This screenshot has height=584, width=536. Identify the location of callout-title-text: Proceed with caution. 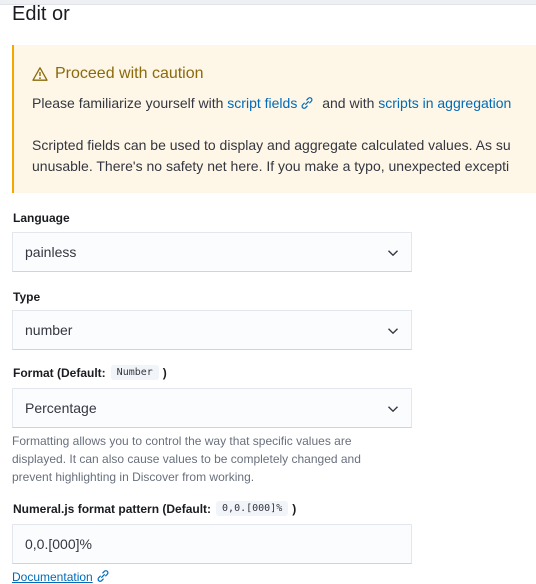
(129, 73).